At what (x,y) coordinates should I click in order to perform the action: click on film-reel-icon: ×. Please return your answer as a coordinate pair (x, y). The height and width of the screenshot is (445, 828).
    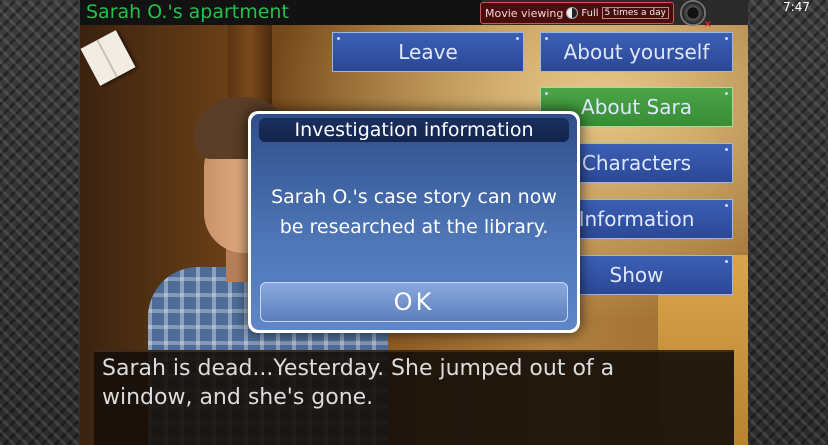
    Looking at the image, I should click on (695, 15).